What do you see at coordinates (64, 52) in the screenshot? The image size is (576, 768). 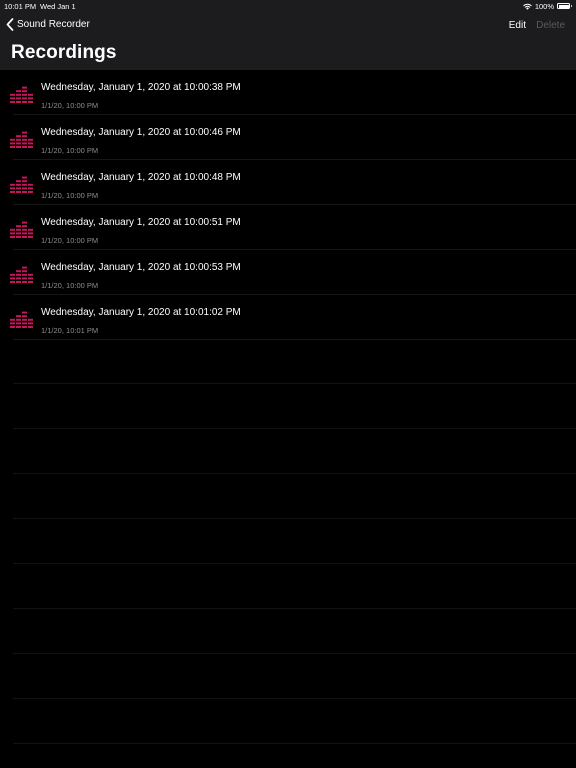 I see `page-title: Recordings` at bounding box center [64, 52].